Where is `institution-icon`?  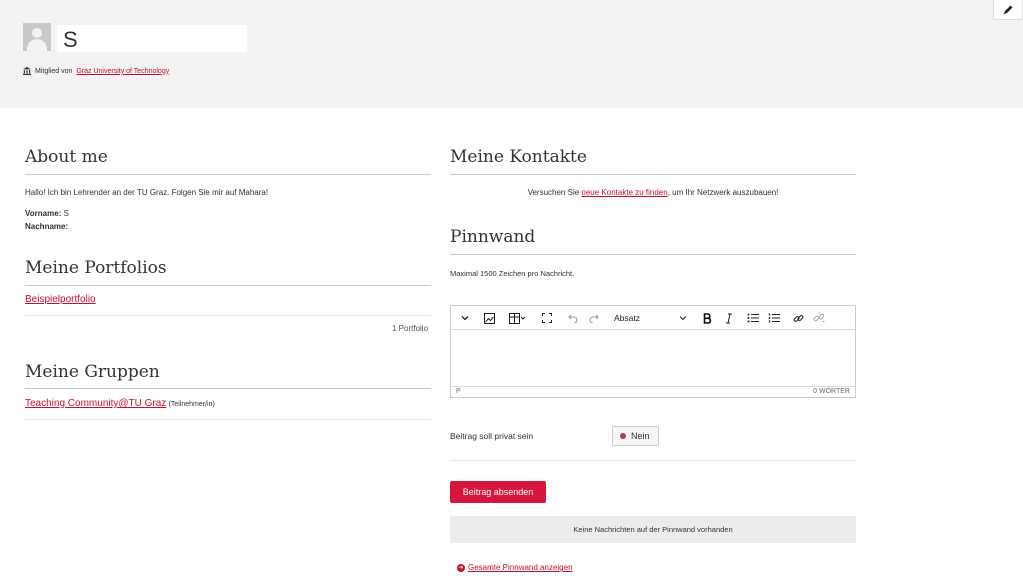 institution-icon is located at coordinates (27, 71).